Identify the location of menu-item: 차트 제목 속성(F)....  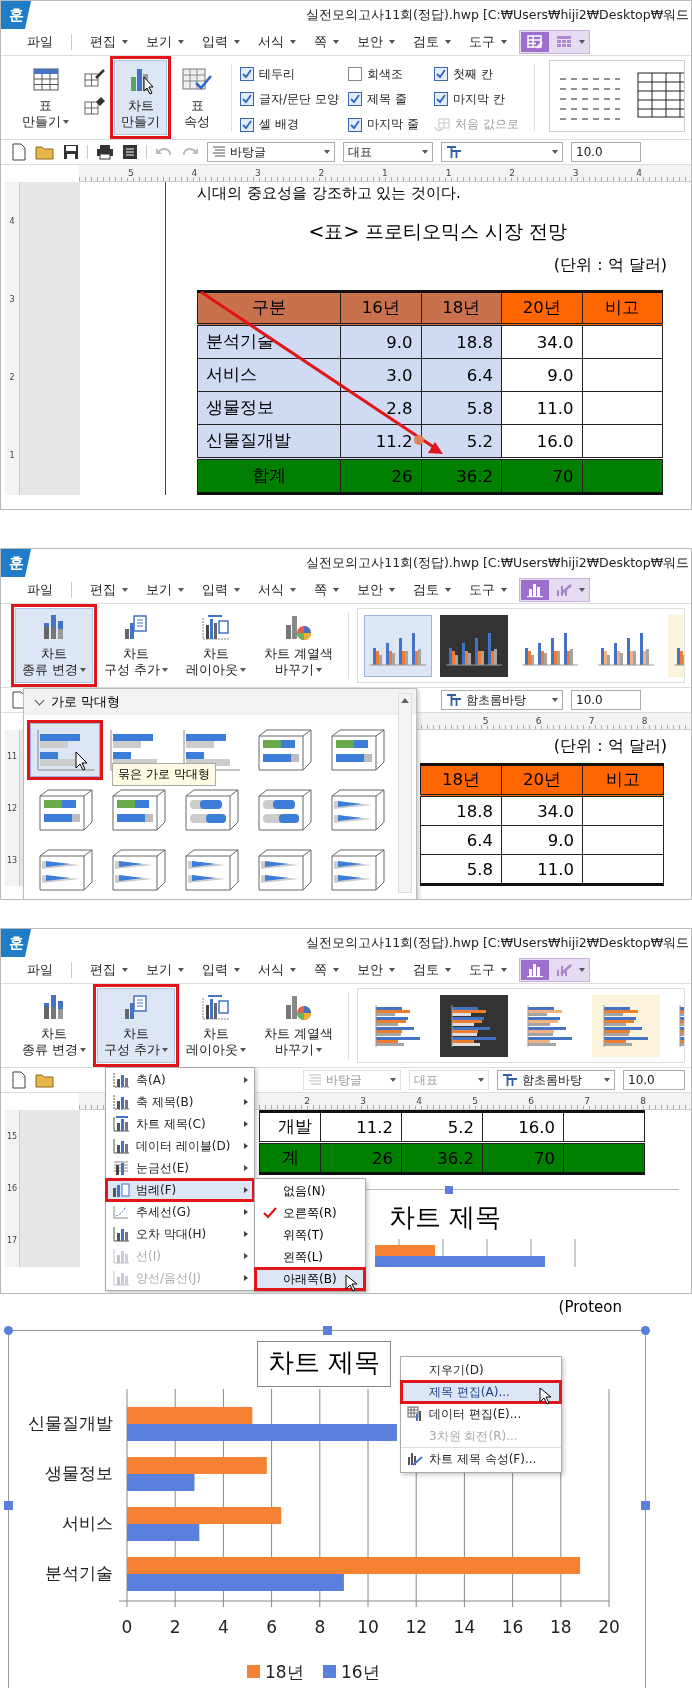
(481, 1458).